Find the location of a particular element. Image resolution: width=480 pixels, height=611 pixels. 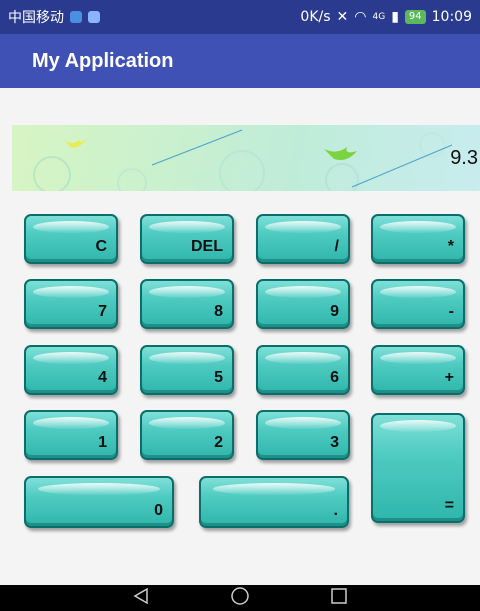

three-label: 3 is located at coordinates (334, 442).